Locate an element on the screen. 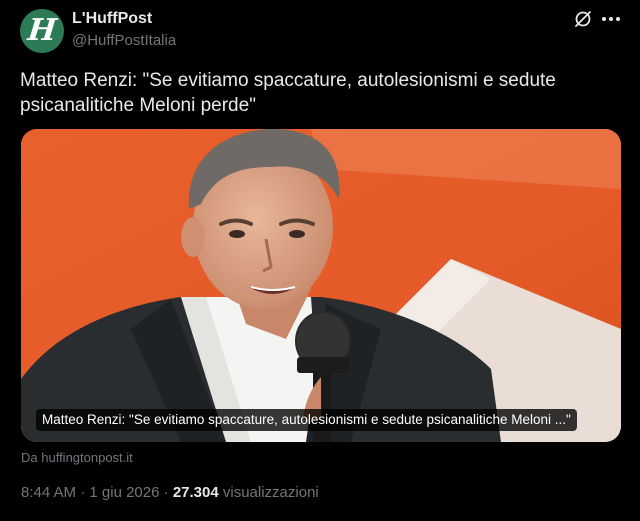 This screenshot has width=640, height=521. card-source-link: Da huffingtonpost.it is located at coordinates (77, 457).